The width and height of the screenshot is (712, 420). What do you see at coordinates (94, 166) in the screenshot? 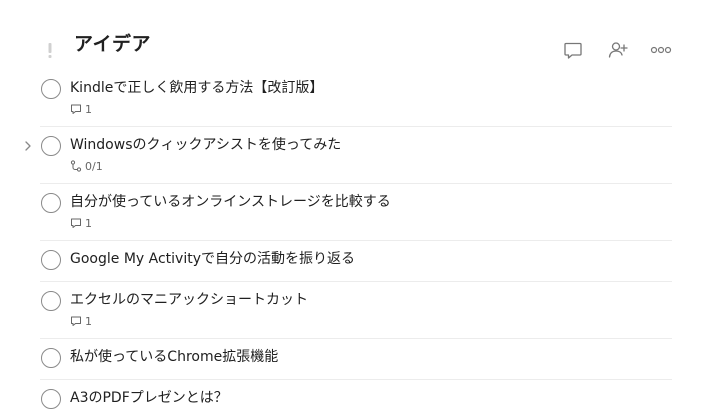
I see `subtask-count-text: 0/1` at bounding box center [94, 166].